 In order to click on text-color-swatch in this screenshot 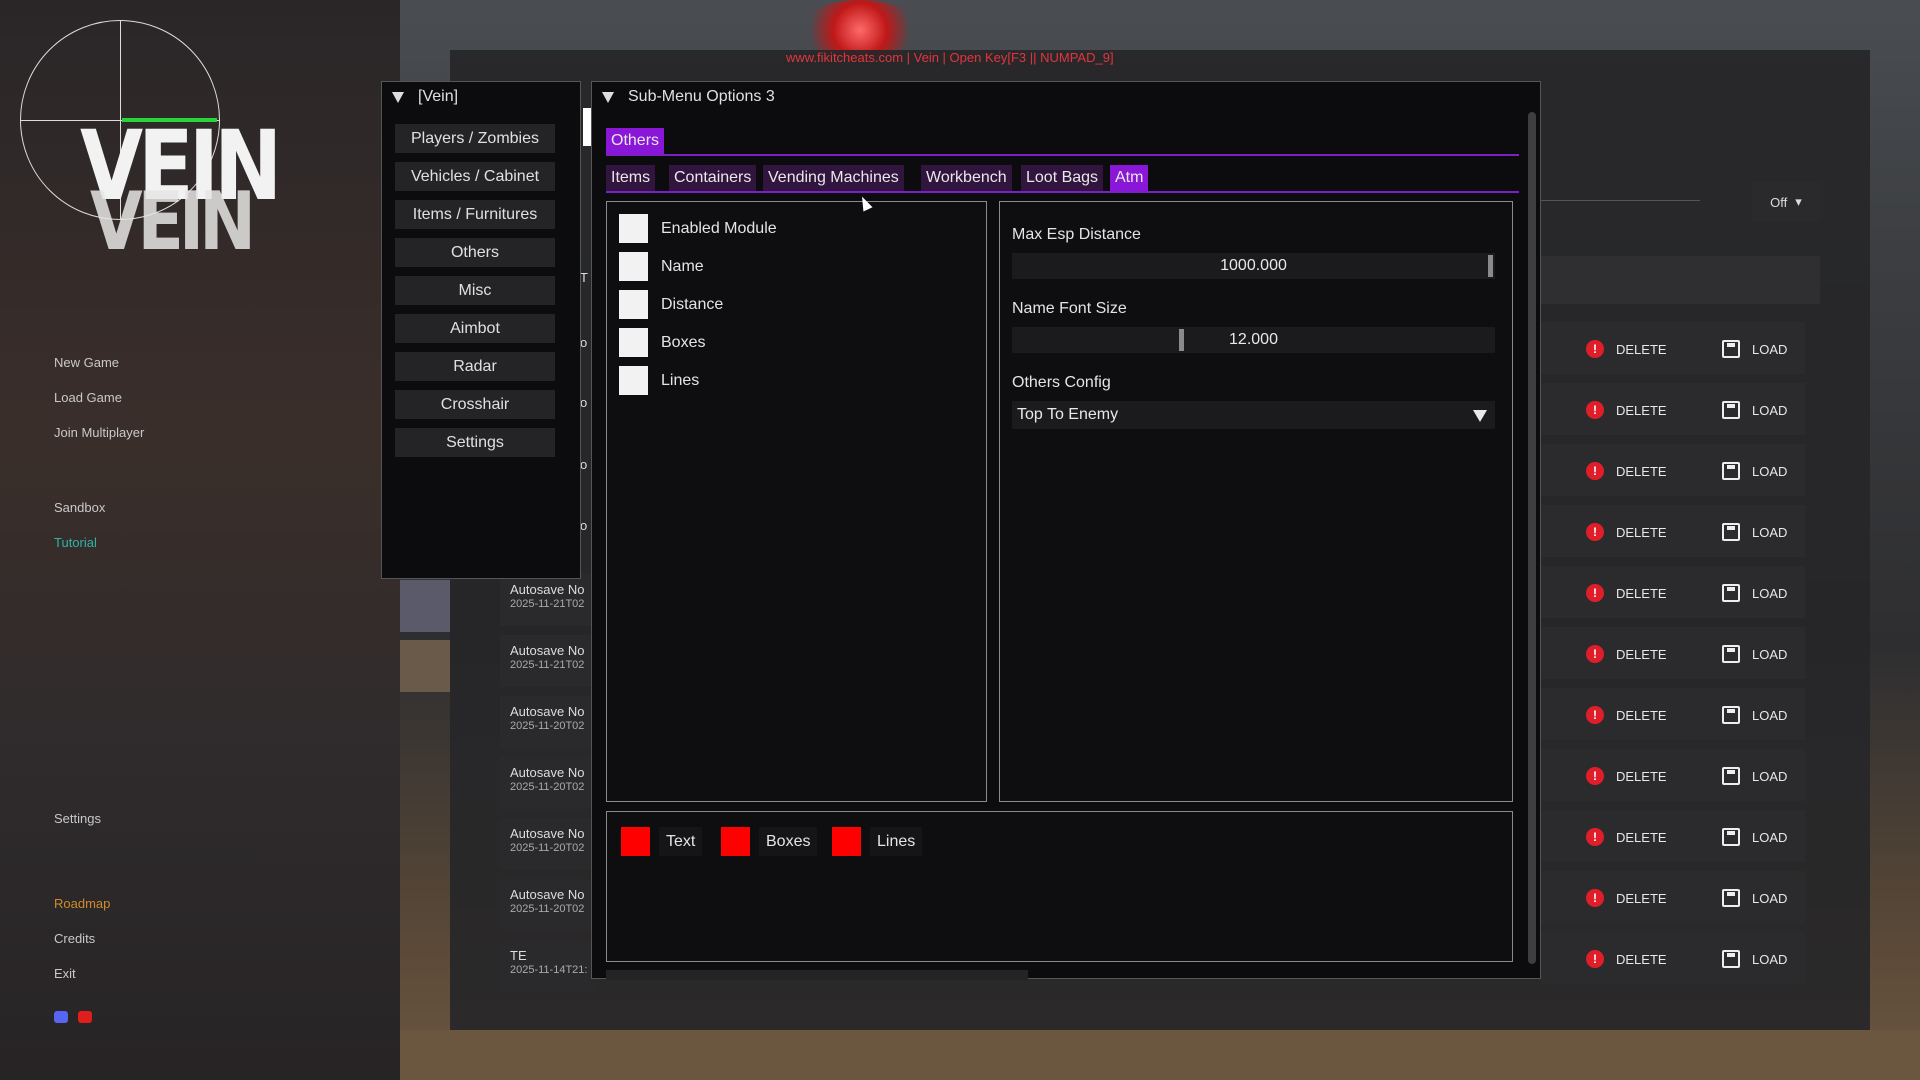, I will do `click(635, 841)`.